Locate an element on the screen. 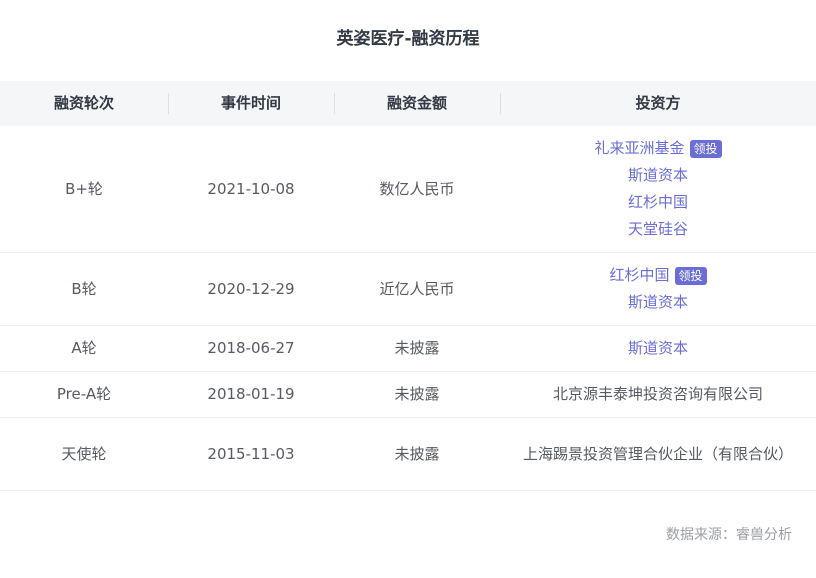 This screenshot has width=816, height=578. header-date: 事件时间 is located at coordinates (251, 103).